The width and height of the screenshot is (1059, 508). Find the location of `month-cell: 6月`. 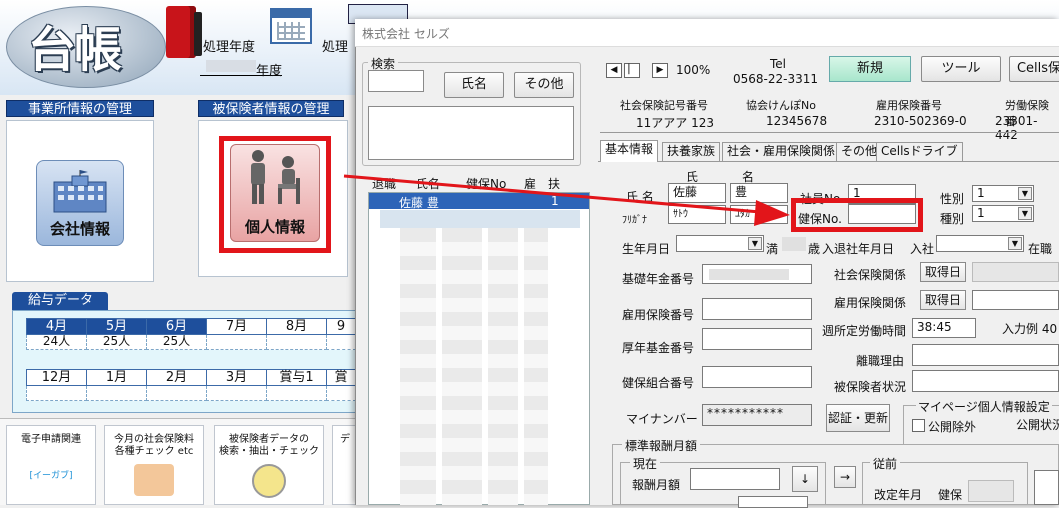

month-cell: 6月 is located at coordinates (176, 326).